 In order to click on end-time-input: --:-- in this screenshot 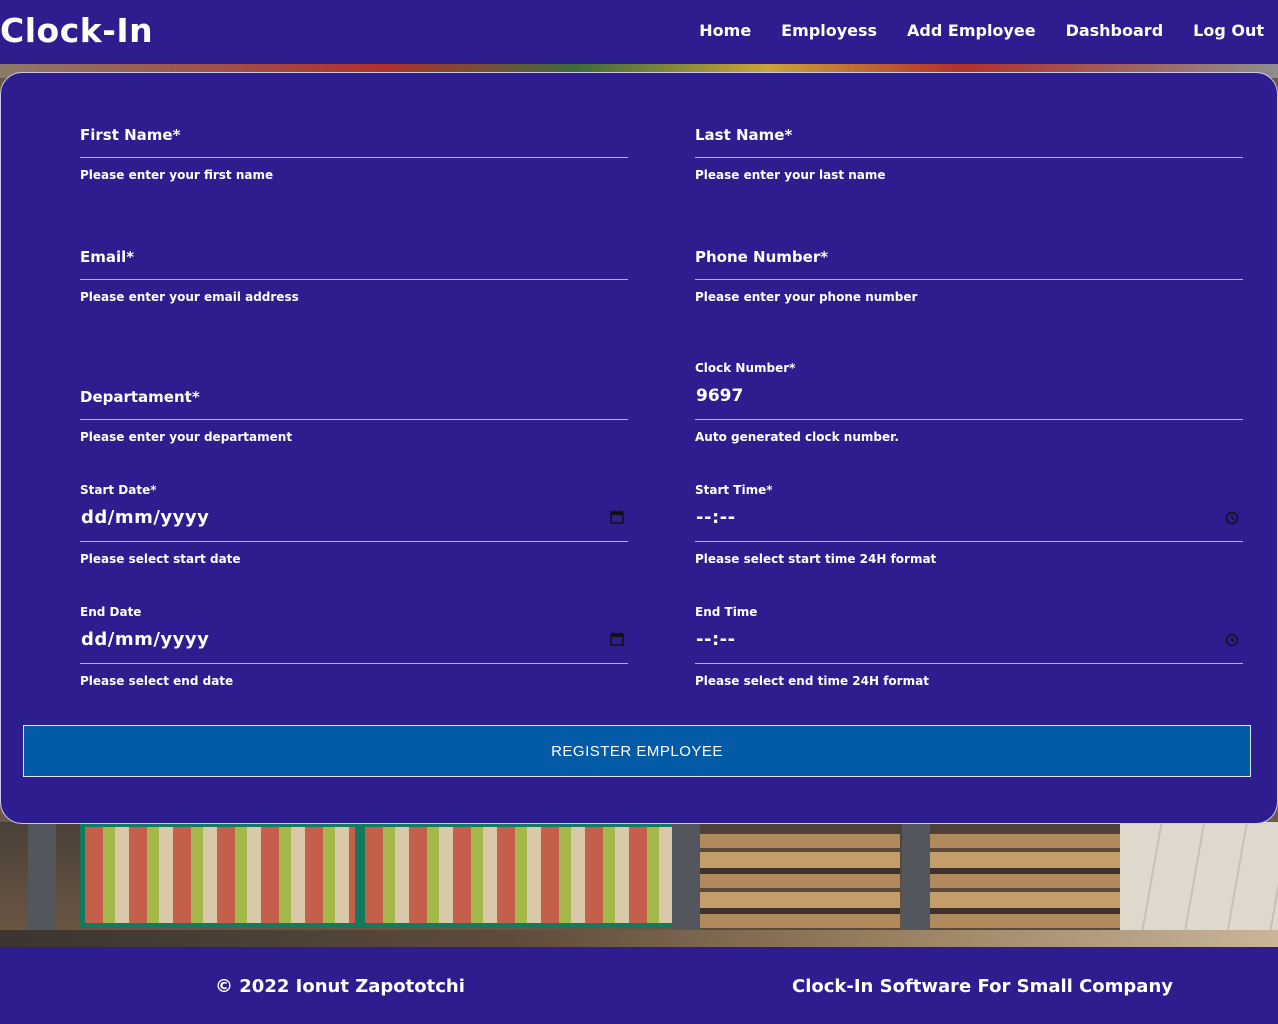, I will do `click(716, 639)`.